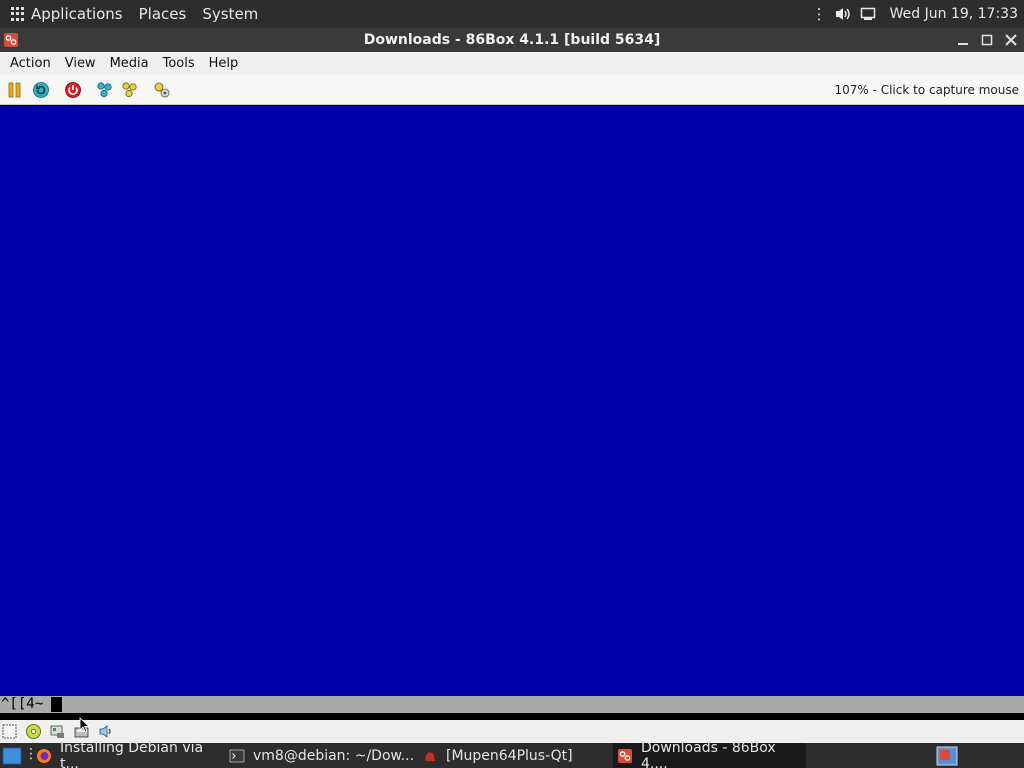 This screenshot has width=1024, height=768. What do you see at coordinates (819, 14) in the screenshot?
I see `more-vert-icon: ⋮` at bounding box center [819, 14].